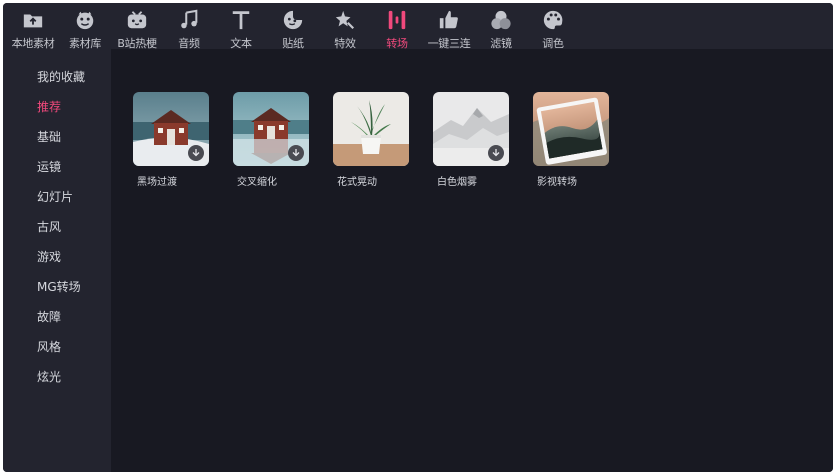 This screenshot has height=476, width=836. I want to click on card-label: 交叉缩化, so click(257, 182).